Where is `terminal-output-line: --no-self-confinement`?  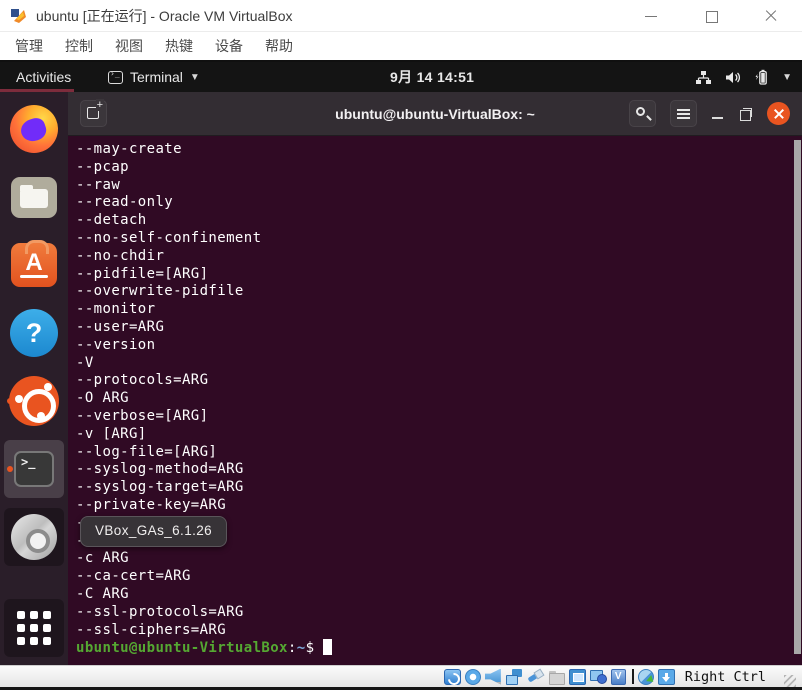
terminal-output-line: --no-self-confinement is located at coordinates (169, 237).